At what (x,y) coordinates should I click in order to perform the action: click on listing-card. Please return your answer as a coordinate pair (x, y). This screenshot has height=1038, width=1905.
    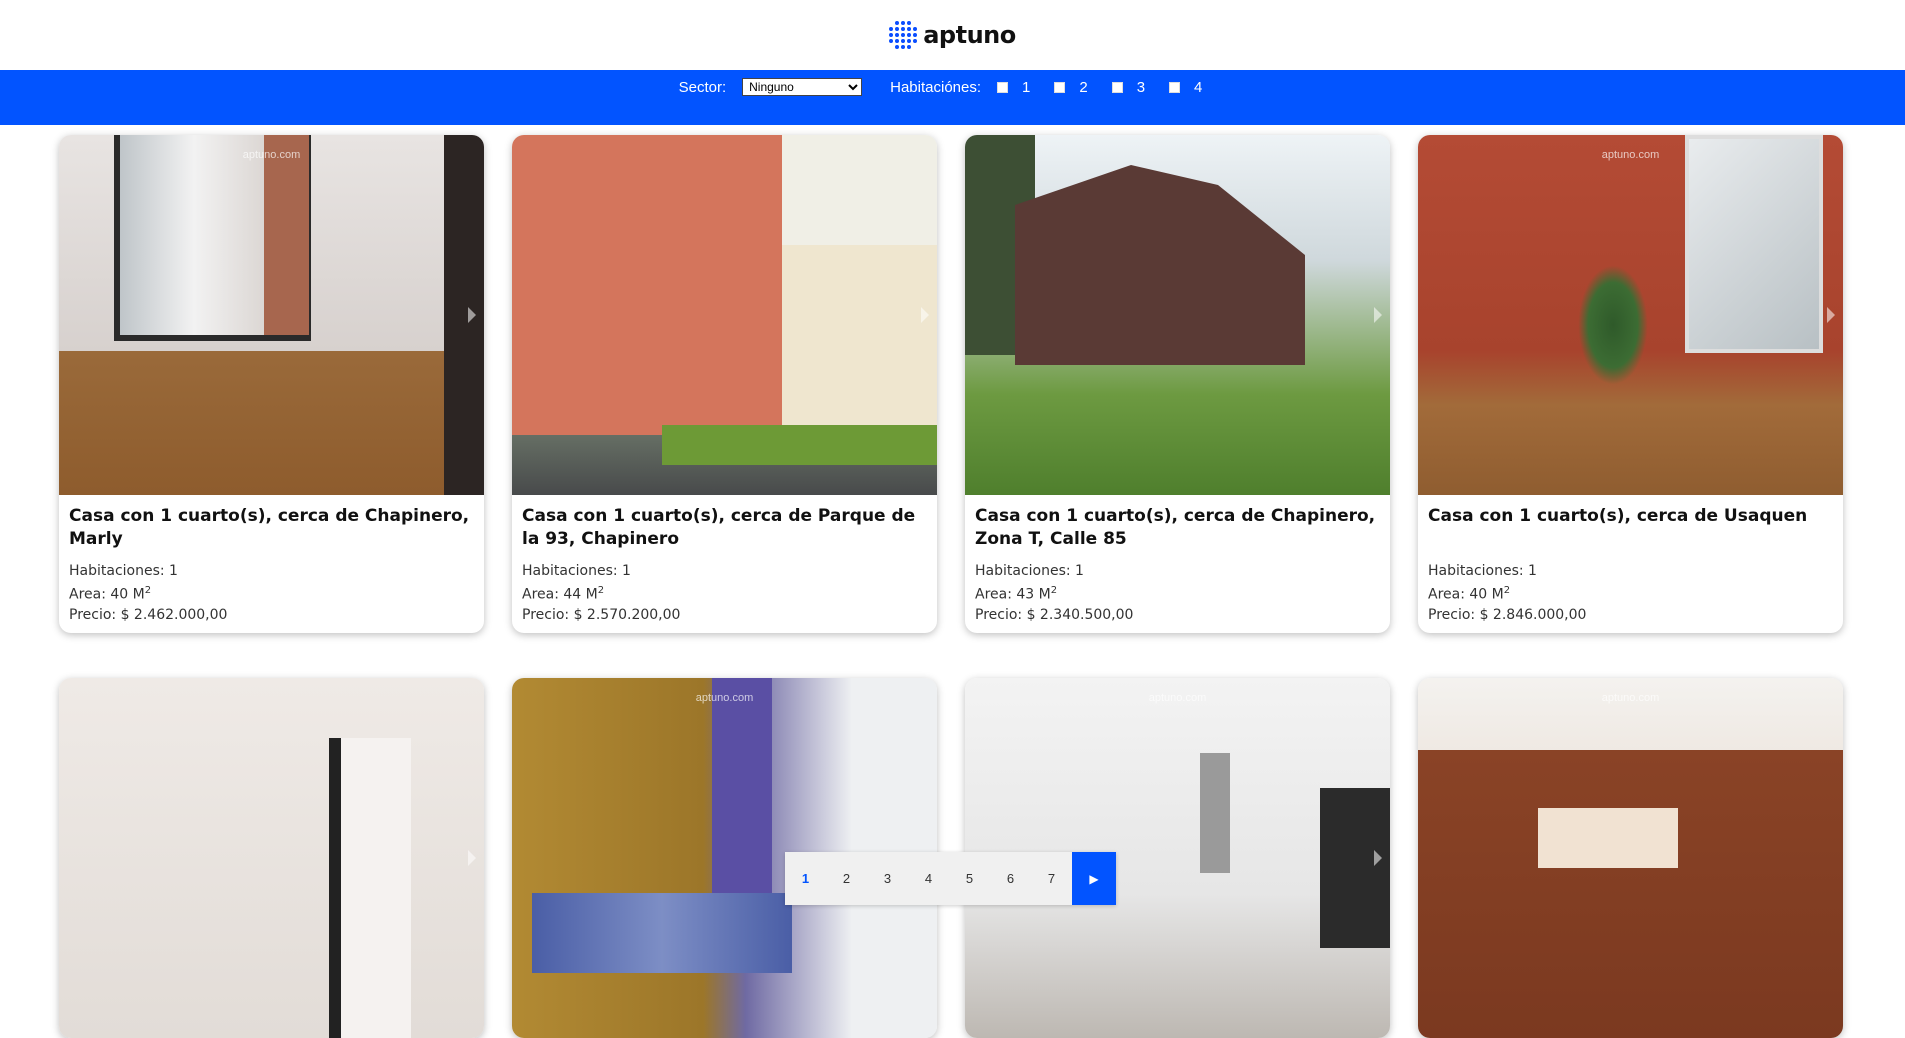
    Looking at the image, I should click on (271, 858).